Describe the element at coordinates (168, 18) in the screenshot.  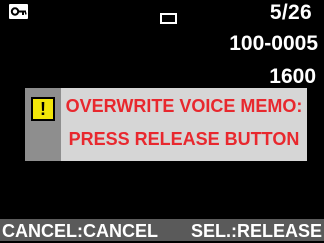
I see `memory-card-icon` at that location.